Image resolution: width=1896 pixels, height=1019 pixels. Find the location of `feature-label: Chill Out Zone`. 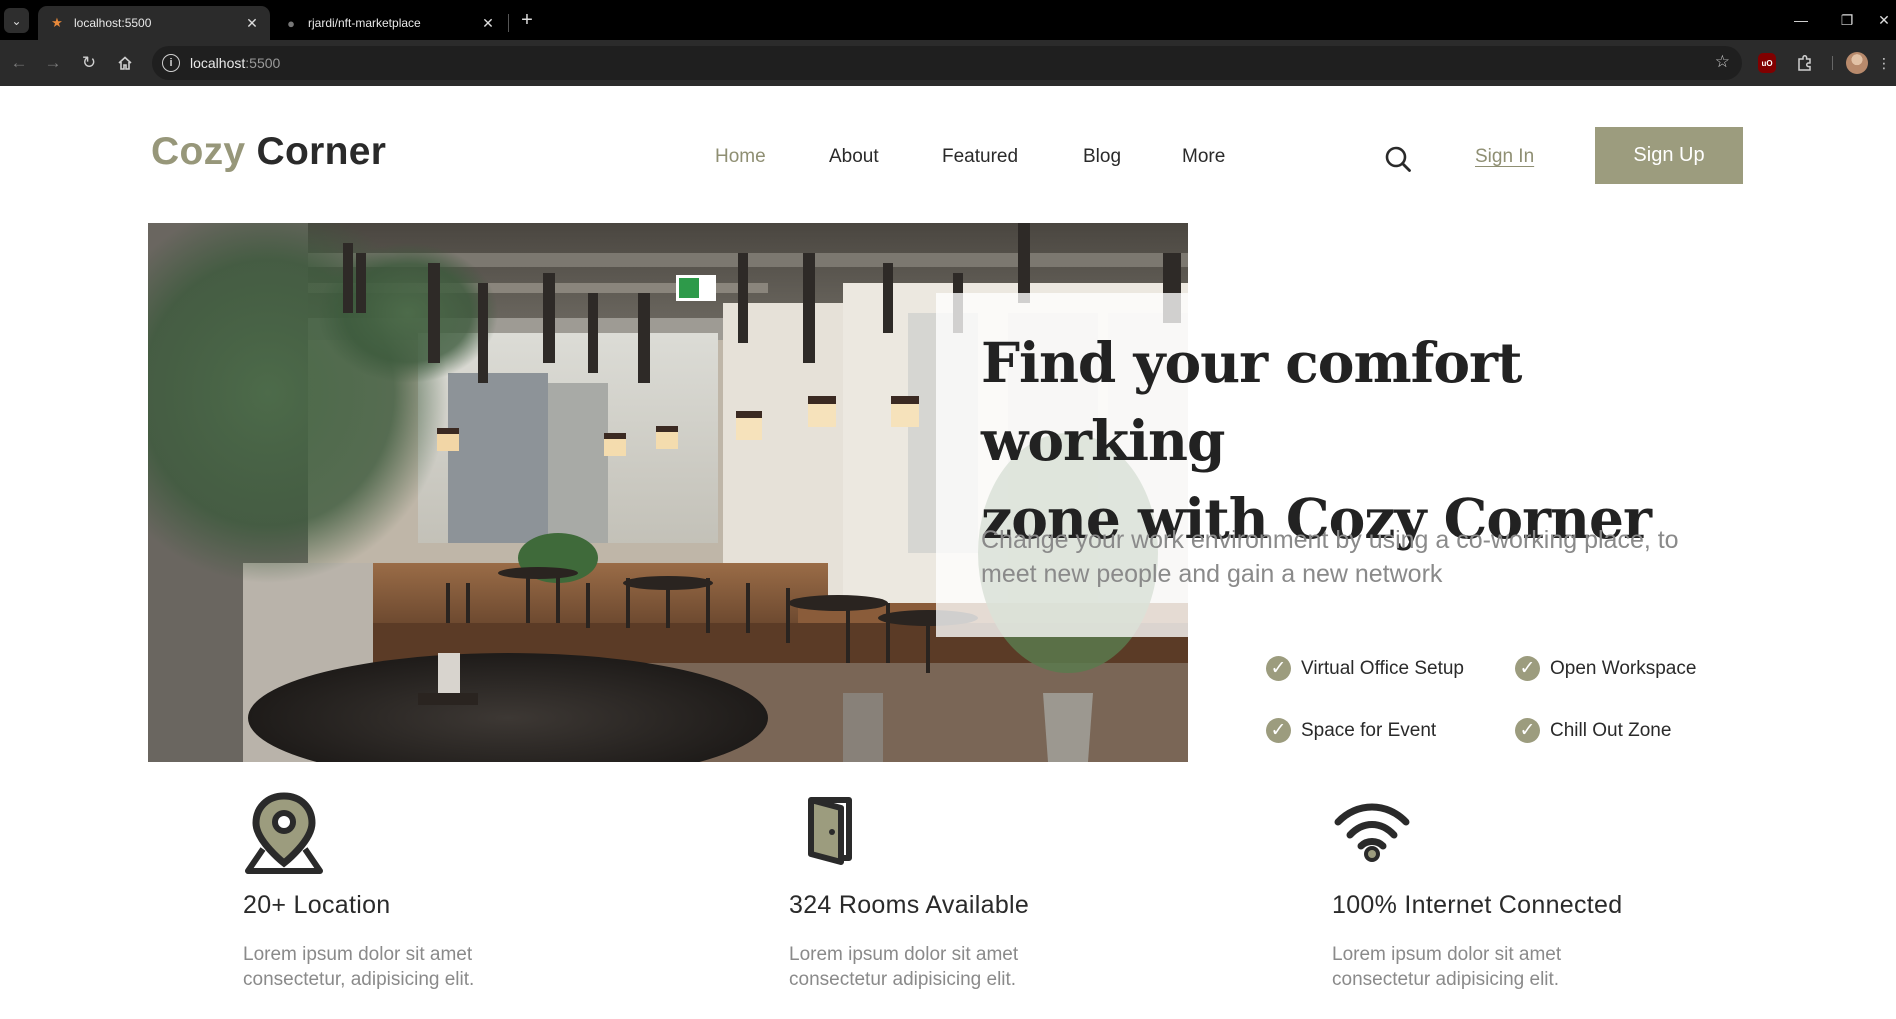

feature-label: Chill Out Zone is located at coordinates (1611, 730).